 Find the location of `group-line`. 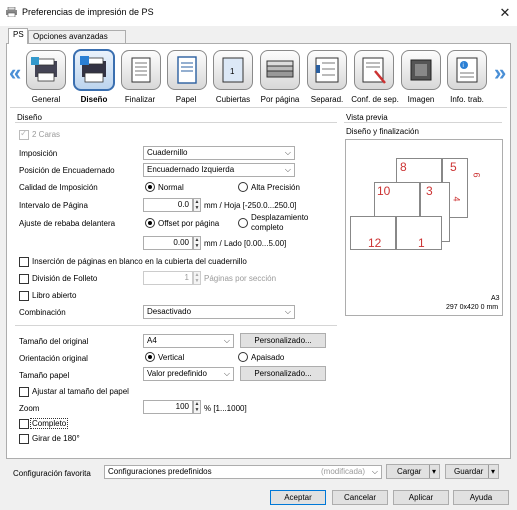

group-line is located at coordinates (176, 122).